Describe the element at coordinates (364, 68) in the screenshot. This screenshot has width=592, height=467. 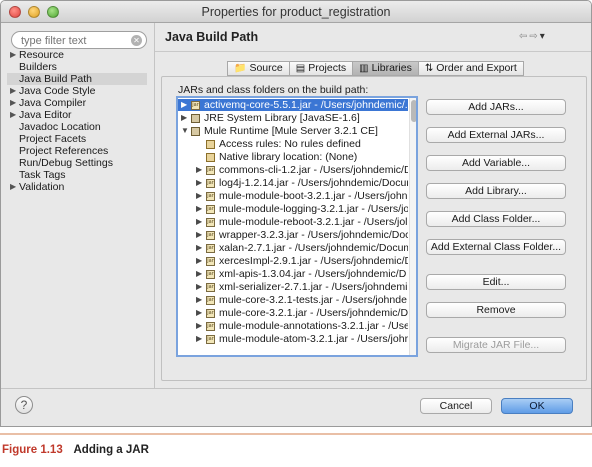
I see `libraries-icon: ▥` at that location.